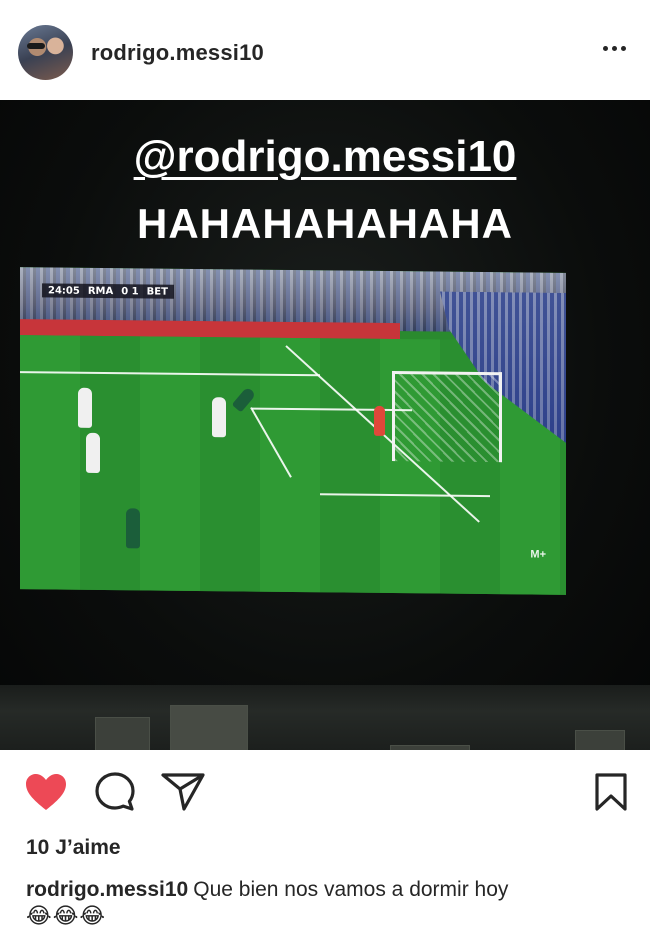  I want to click on goal-net, so click(447, 417).